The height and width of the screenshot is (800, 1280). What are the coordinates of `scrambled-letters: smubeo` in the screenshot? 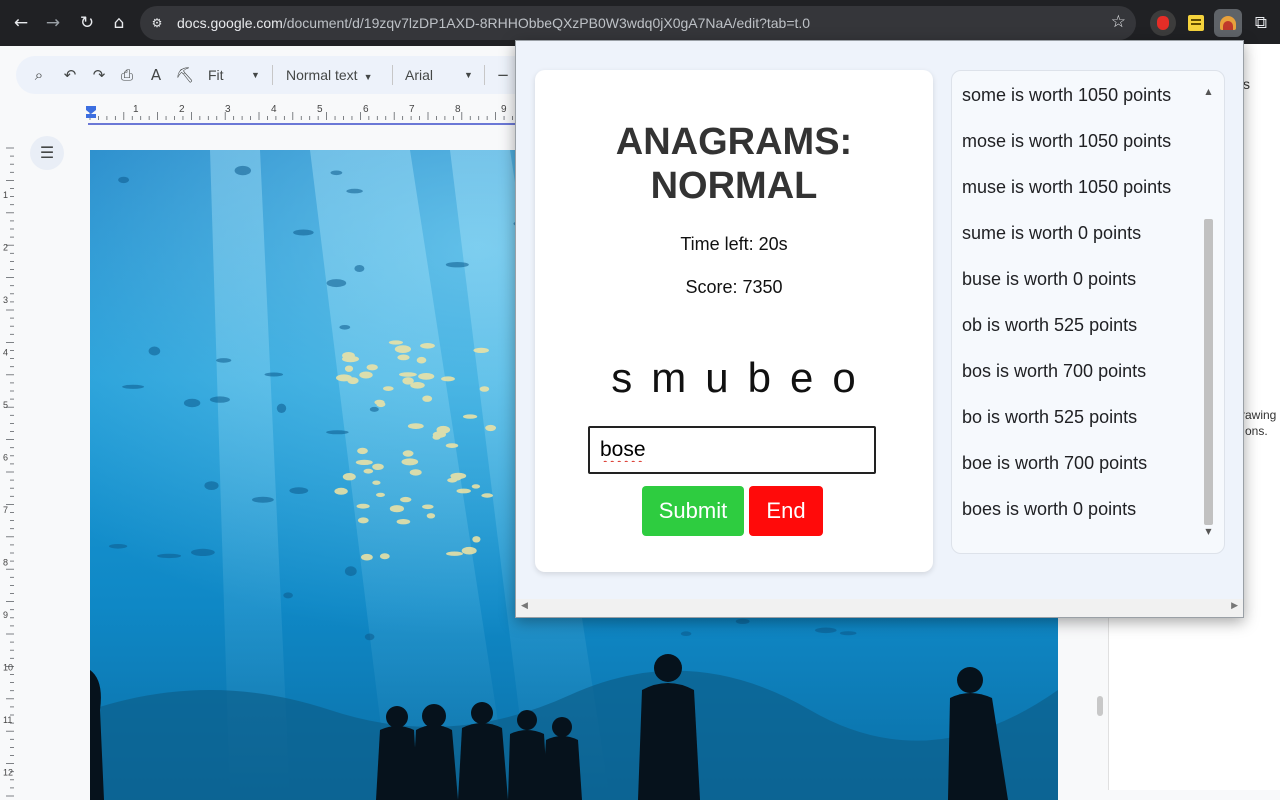 It's located at (743, 377).